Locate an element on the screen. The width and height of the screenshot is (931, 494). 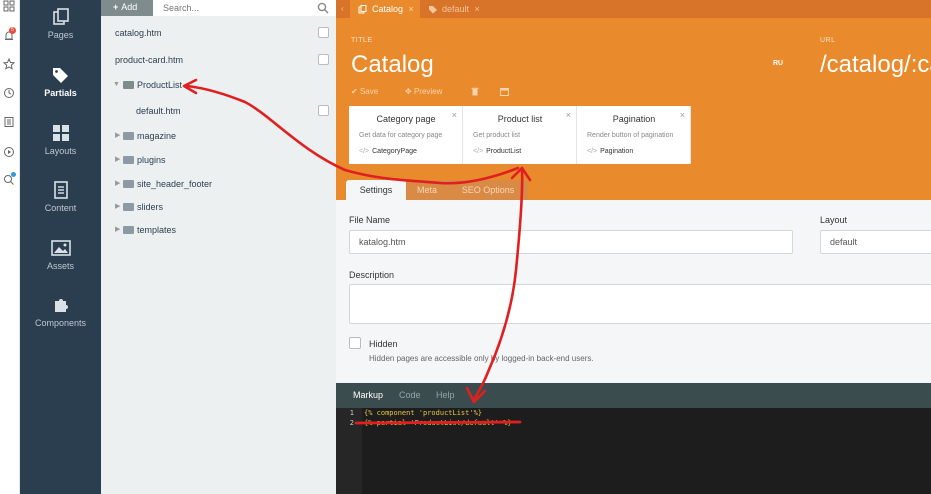
nav-label: Pages is located at coordinates (60, 35).